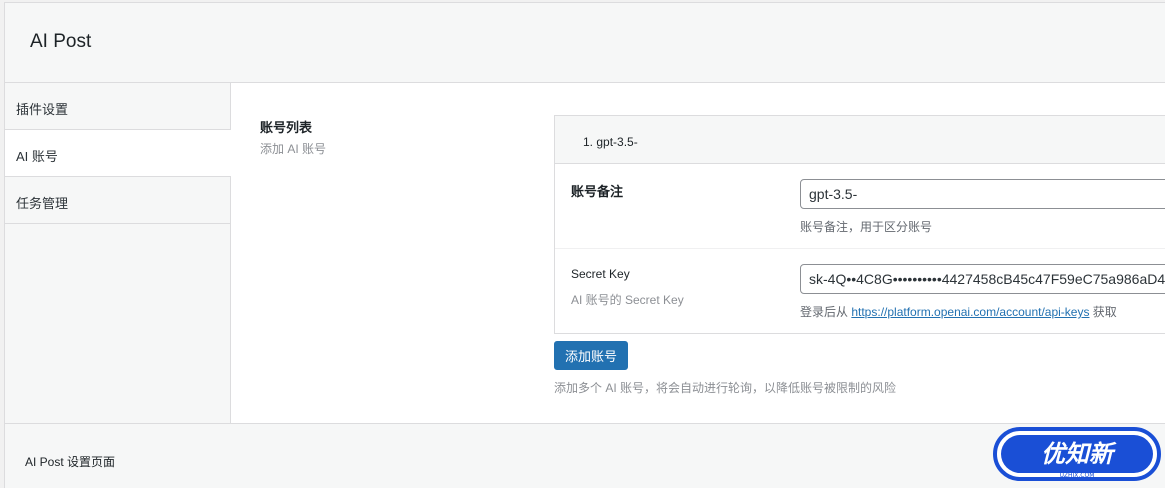  Describe the element at coordinates (725, 388) in the screenshot. I see `add-account-description: 添加多个 AI 账号，将会自动进行轮询，以降低账号被限制的风险` at that location.